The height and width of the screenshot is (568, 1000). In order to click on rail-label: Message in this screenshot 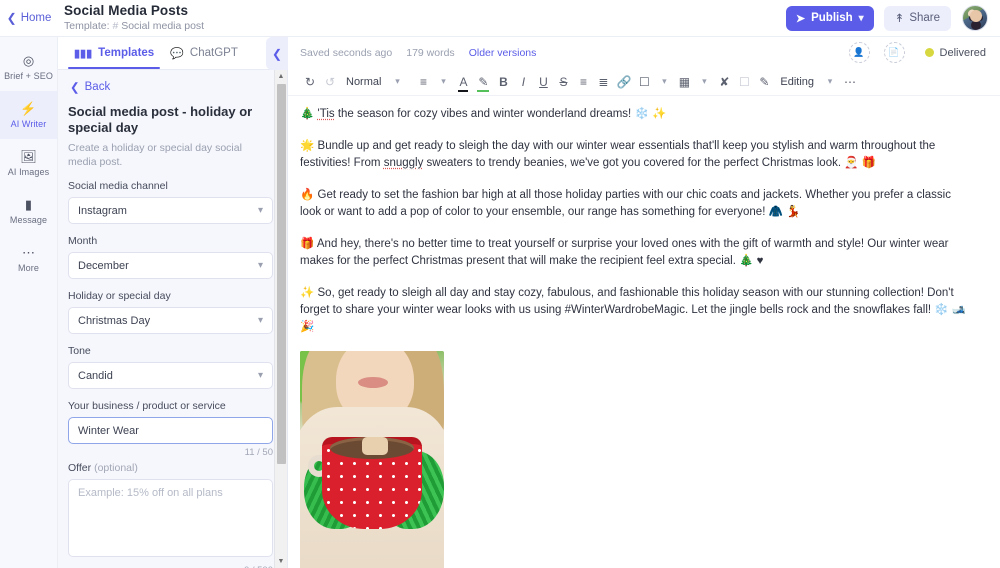, I will do `click(28, 219)`.